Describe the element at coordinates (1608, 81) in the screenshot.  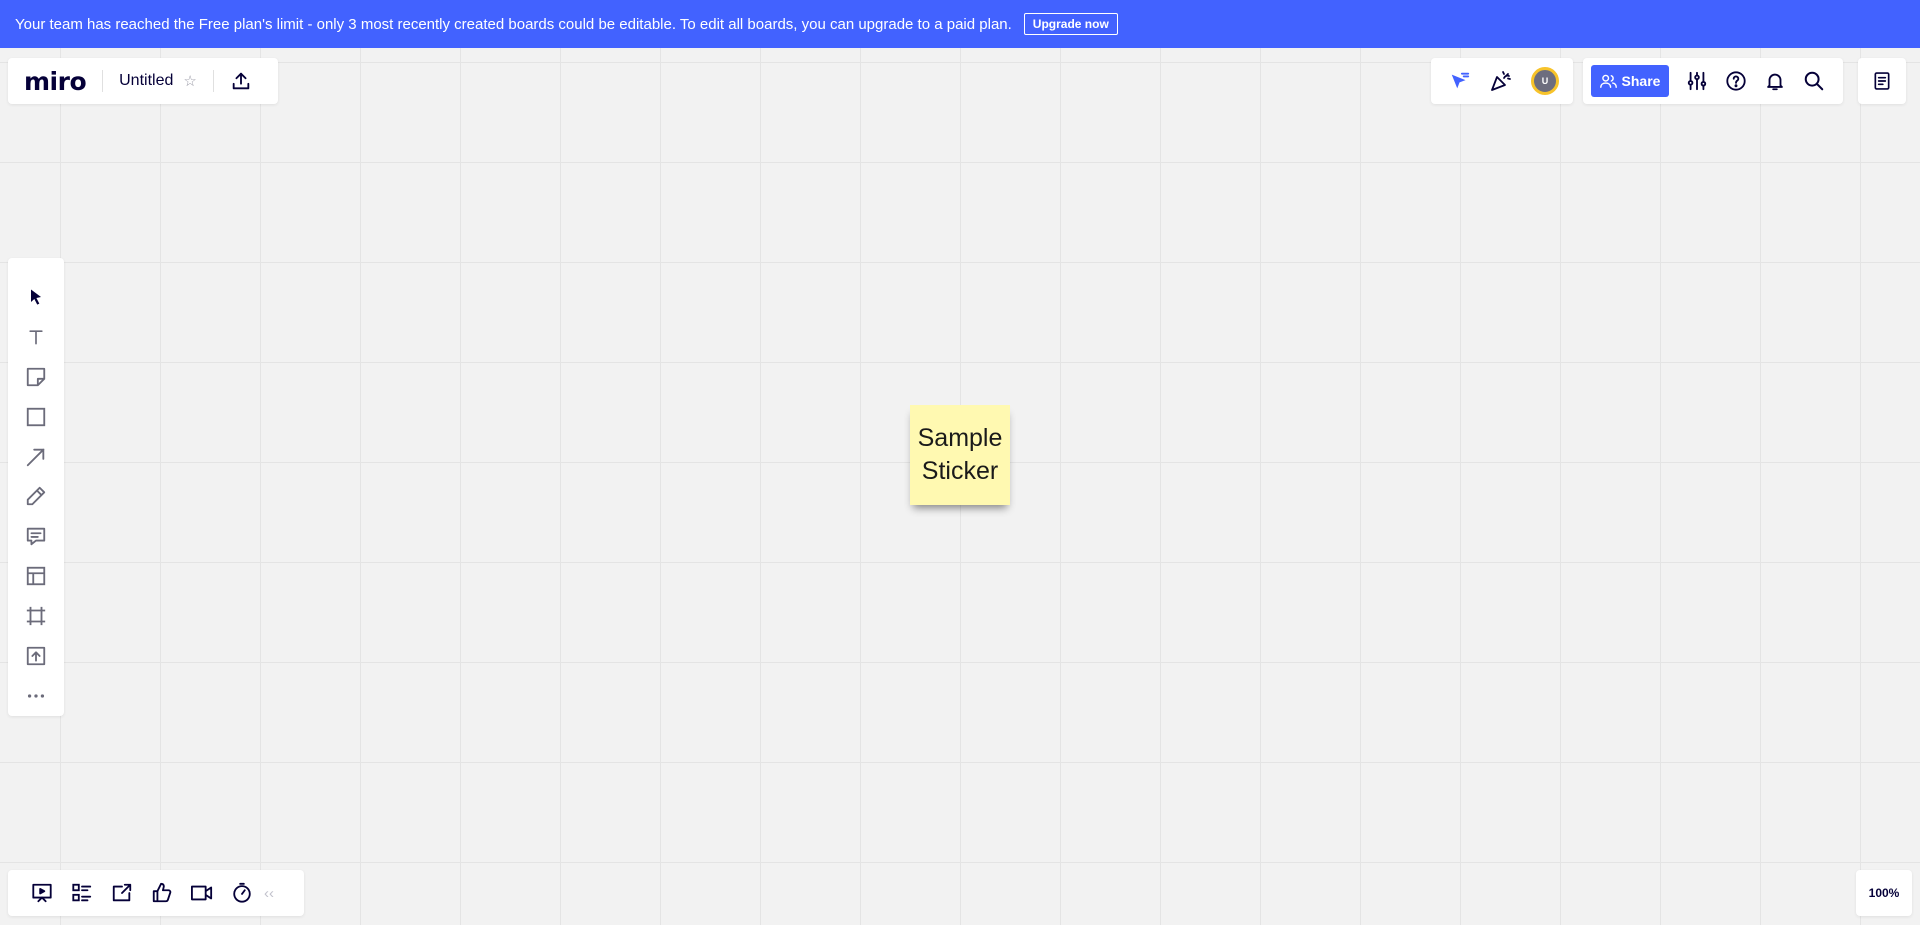
I see `users-icon` at that location.